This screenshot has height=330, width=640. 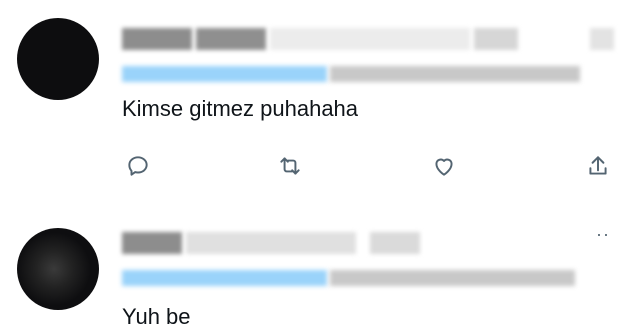 What do you see at coordinates (372, 166) in the screenshot?
I see `reply-actions` at bounding box center [372, 166].